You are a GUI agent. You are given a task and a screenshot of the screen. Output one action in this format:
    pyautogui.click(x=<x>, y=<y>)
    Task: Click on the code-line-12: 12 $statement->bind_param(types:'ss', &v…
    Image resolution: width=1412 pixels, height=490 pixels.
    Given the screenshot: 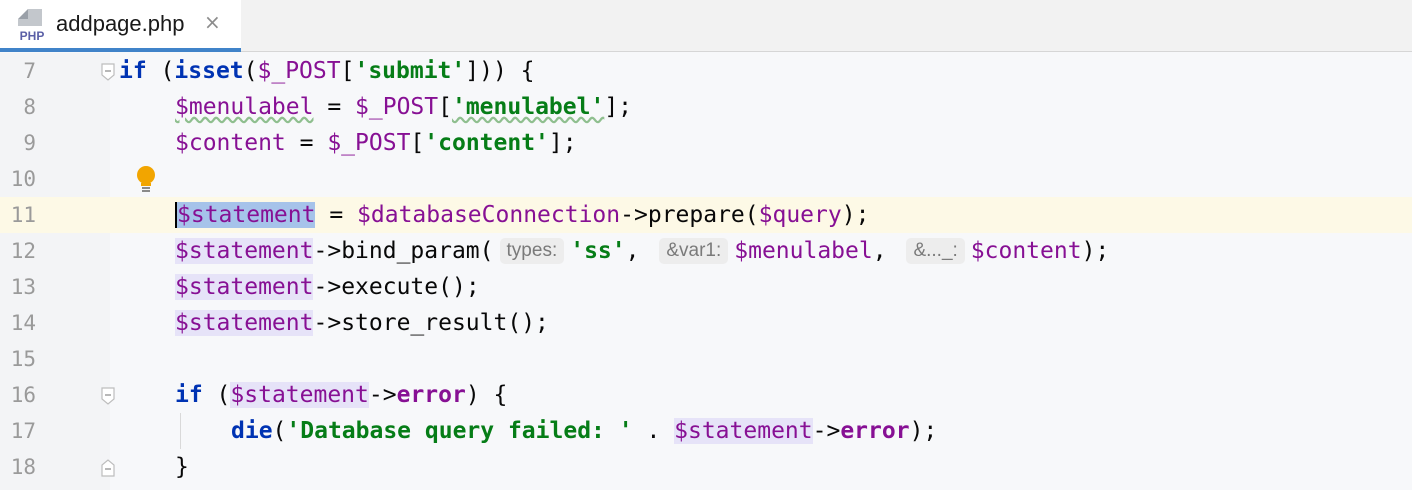 What is the action you would take?
    pyautogui.click(x=706, y=251)
    